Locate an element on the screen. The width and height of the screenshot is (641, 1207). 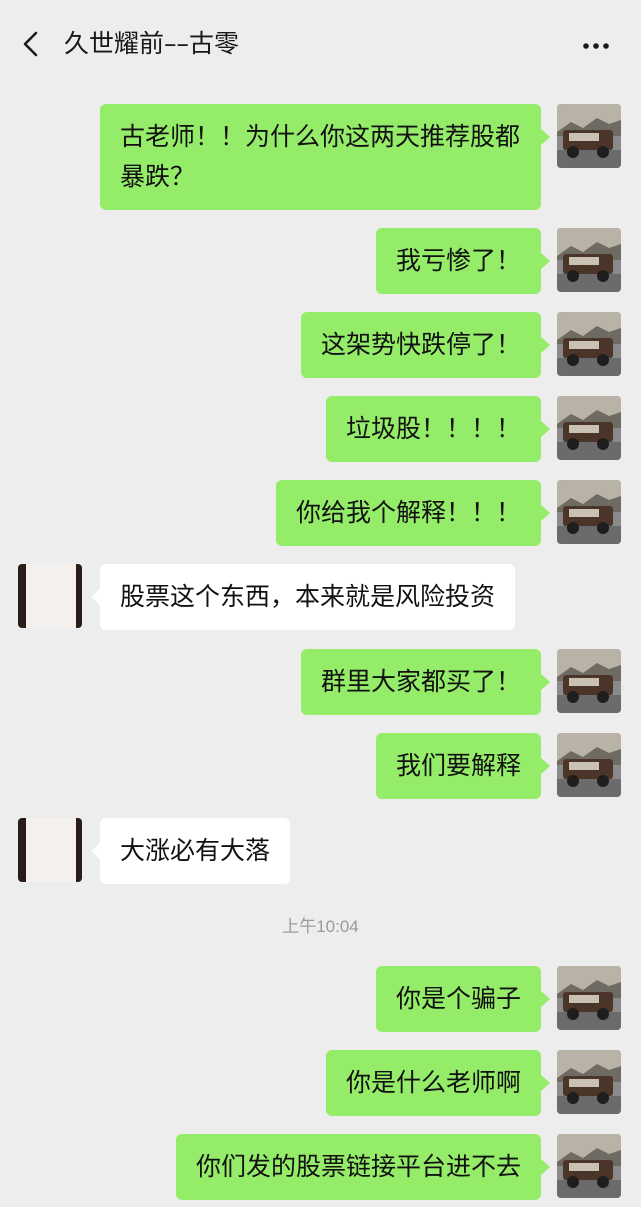
message-bubble: 这架势快跌停了！ is located at coordinates (425, 345).